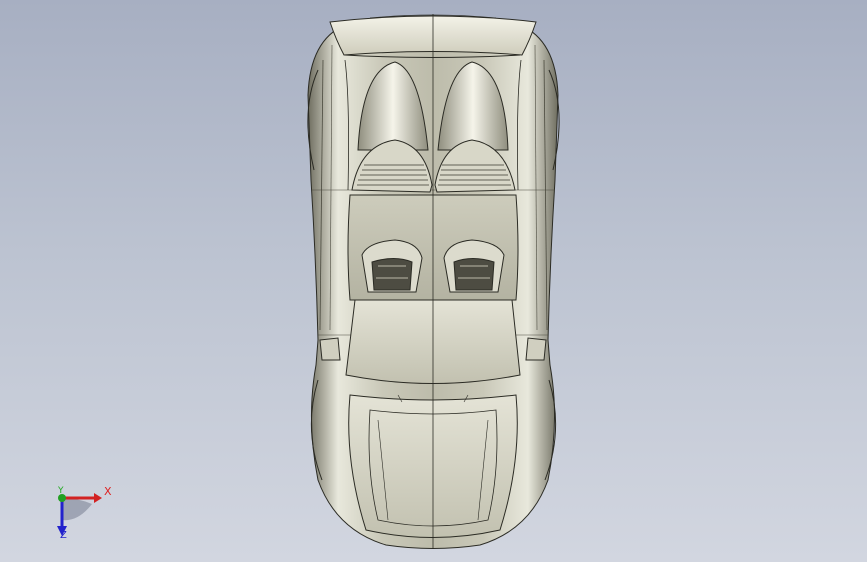  Describe the element at coordinates (474, 266) in the screenshot. I see `seat-right` at that location.